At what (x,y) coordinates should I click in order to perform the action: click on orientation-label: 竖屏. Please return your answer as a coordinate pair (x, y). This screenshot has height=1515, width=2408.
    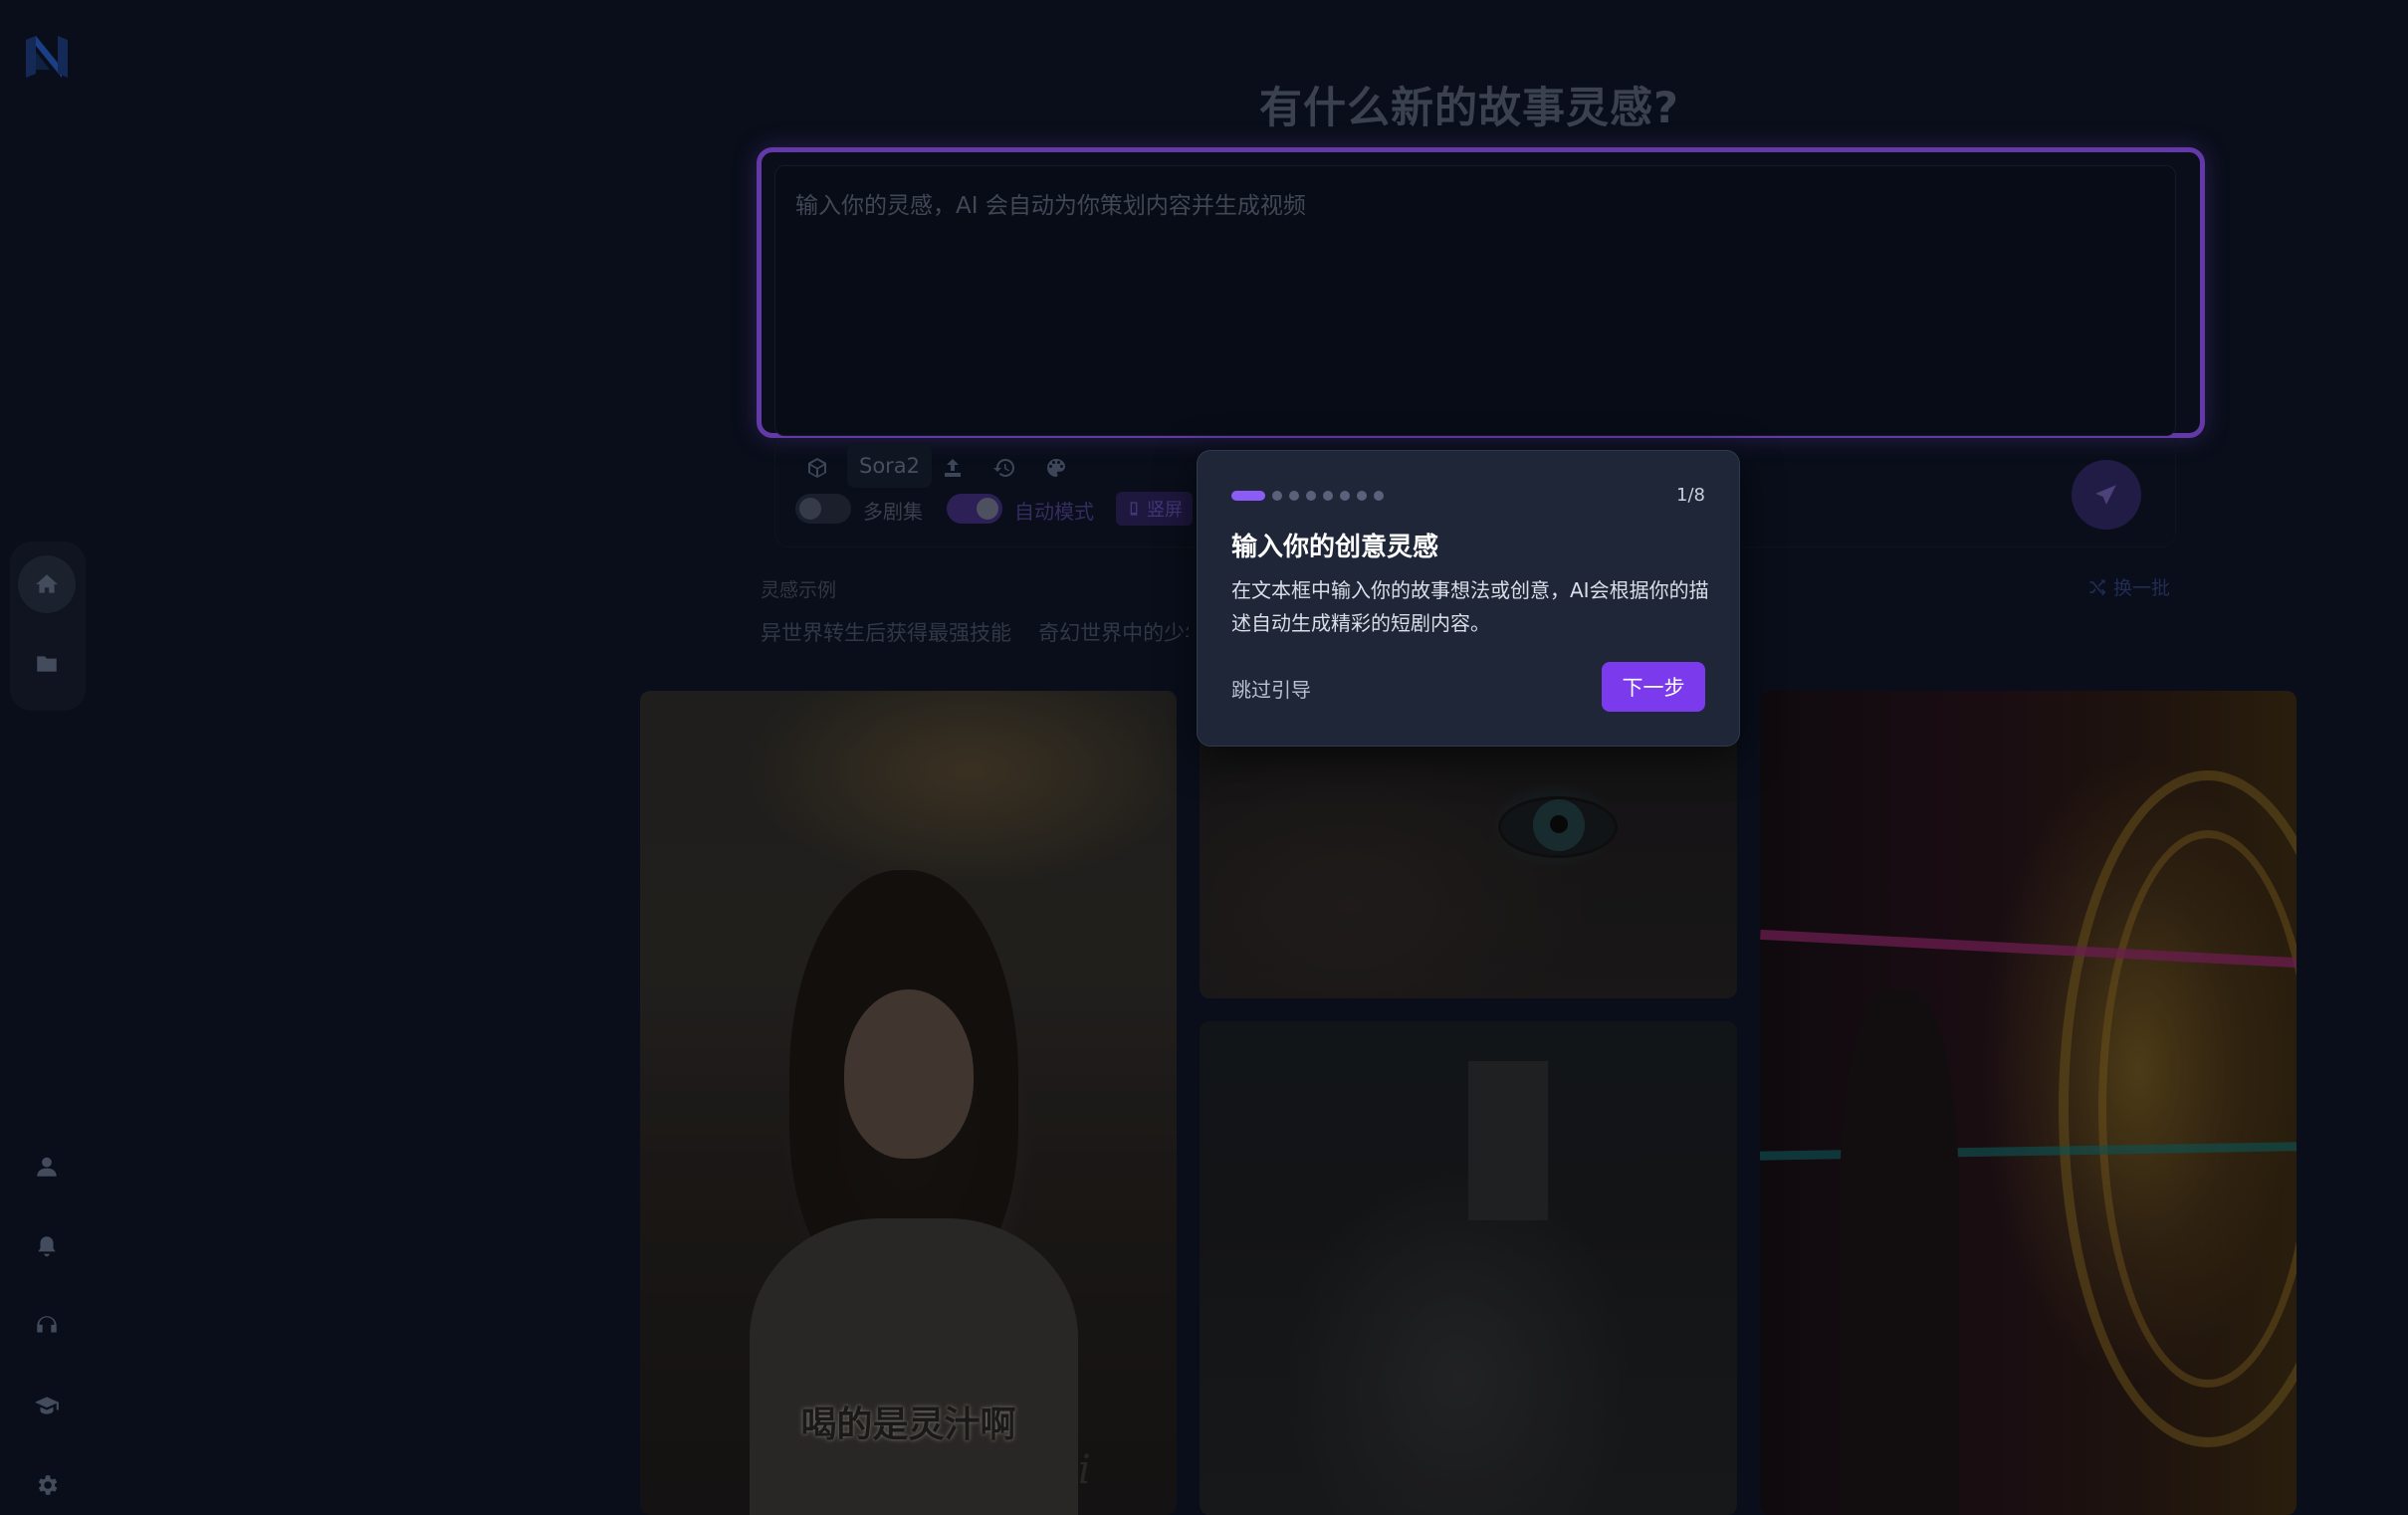
    Looking at the image, I should click on (1165, 511).